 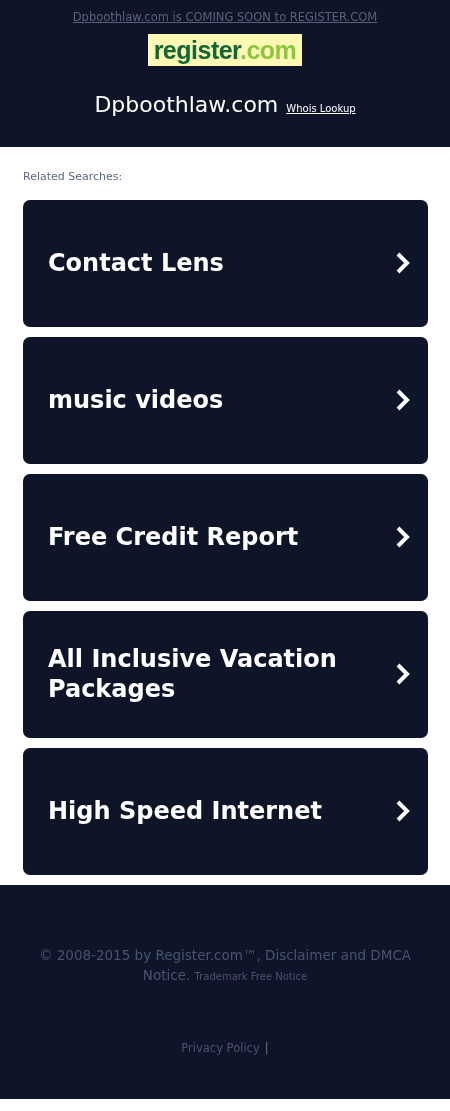 I want to click on section-heading: Related Searches:, so click(x=73, y=177).